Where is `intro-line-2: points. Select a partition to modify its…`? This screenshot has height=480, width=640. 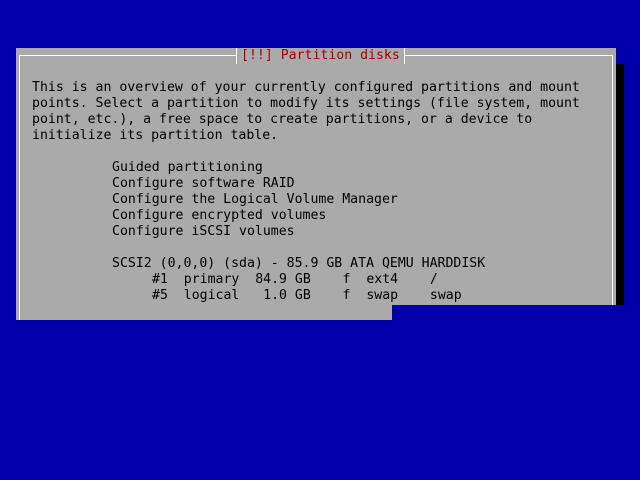
intro-line-2: points. Select a partition to modify its… is located at coordinates (306, 103).